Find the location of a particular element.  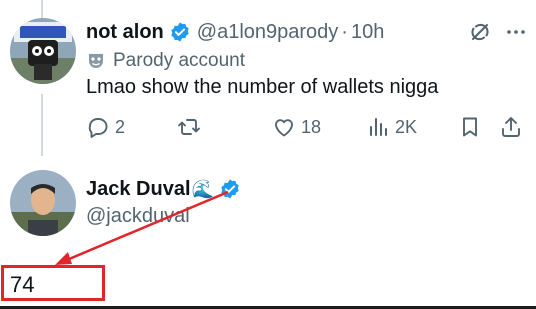

annotation-value: 74 is located at coordinates (22, 284).